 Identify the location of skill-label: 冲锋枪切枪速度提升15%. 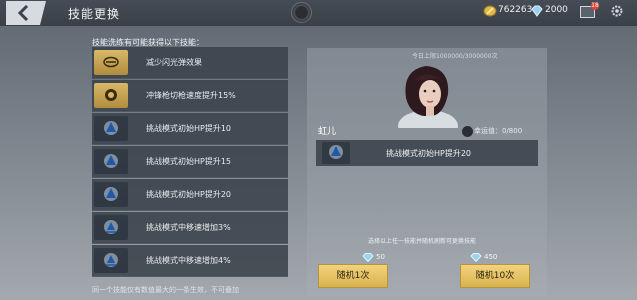
(191, 95).